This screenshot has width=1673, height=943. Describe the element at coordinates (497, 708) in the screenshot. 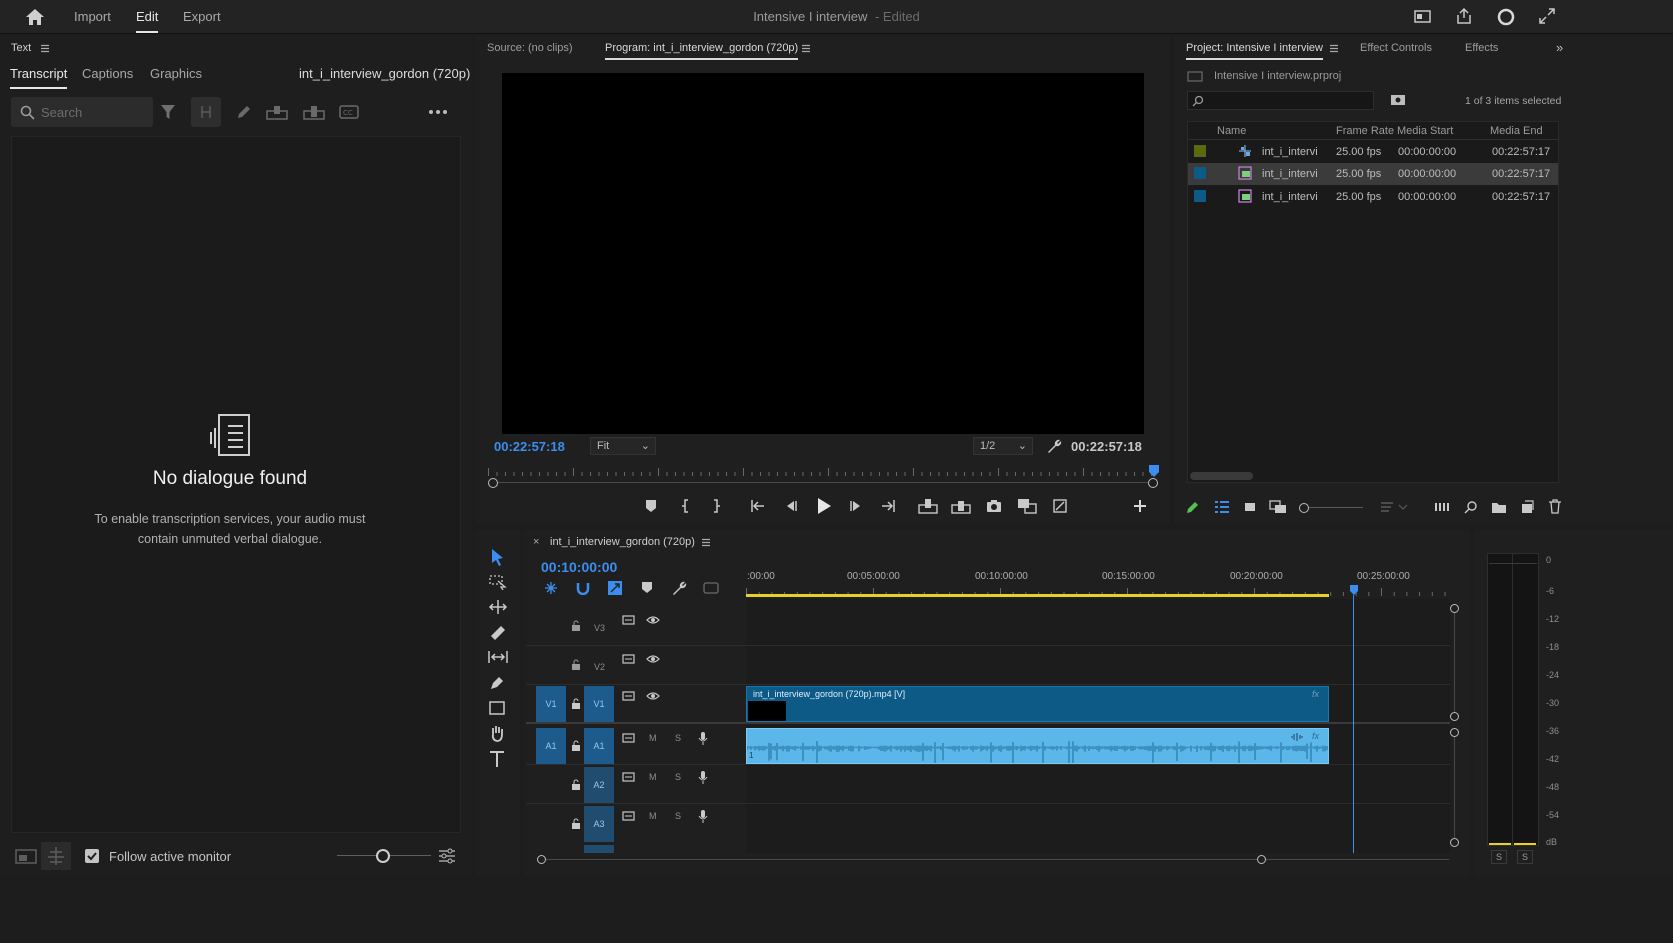

I see `rectangle-tool-icon` at that location.